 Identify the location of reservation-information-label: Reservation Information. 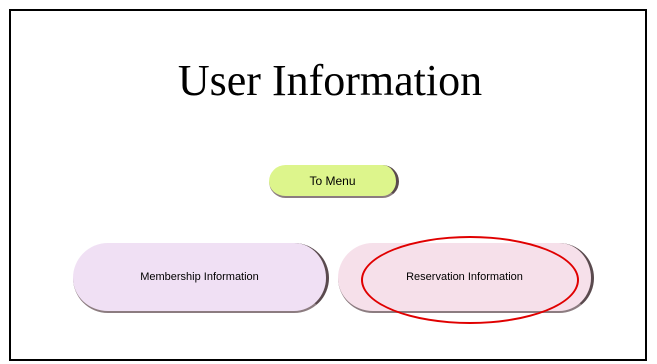
(464, 277).